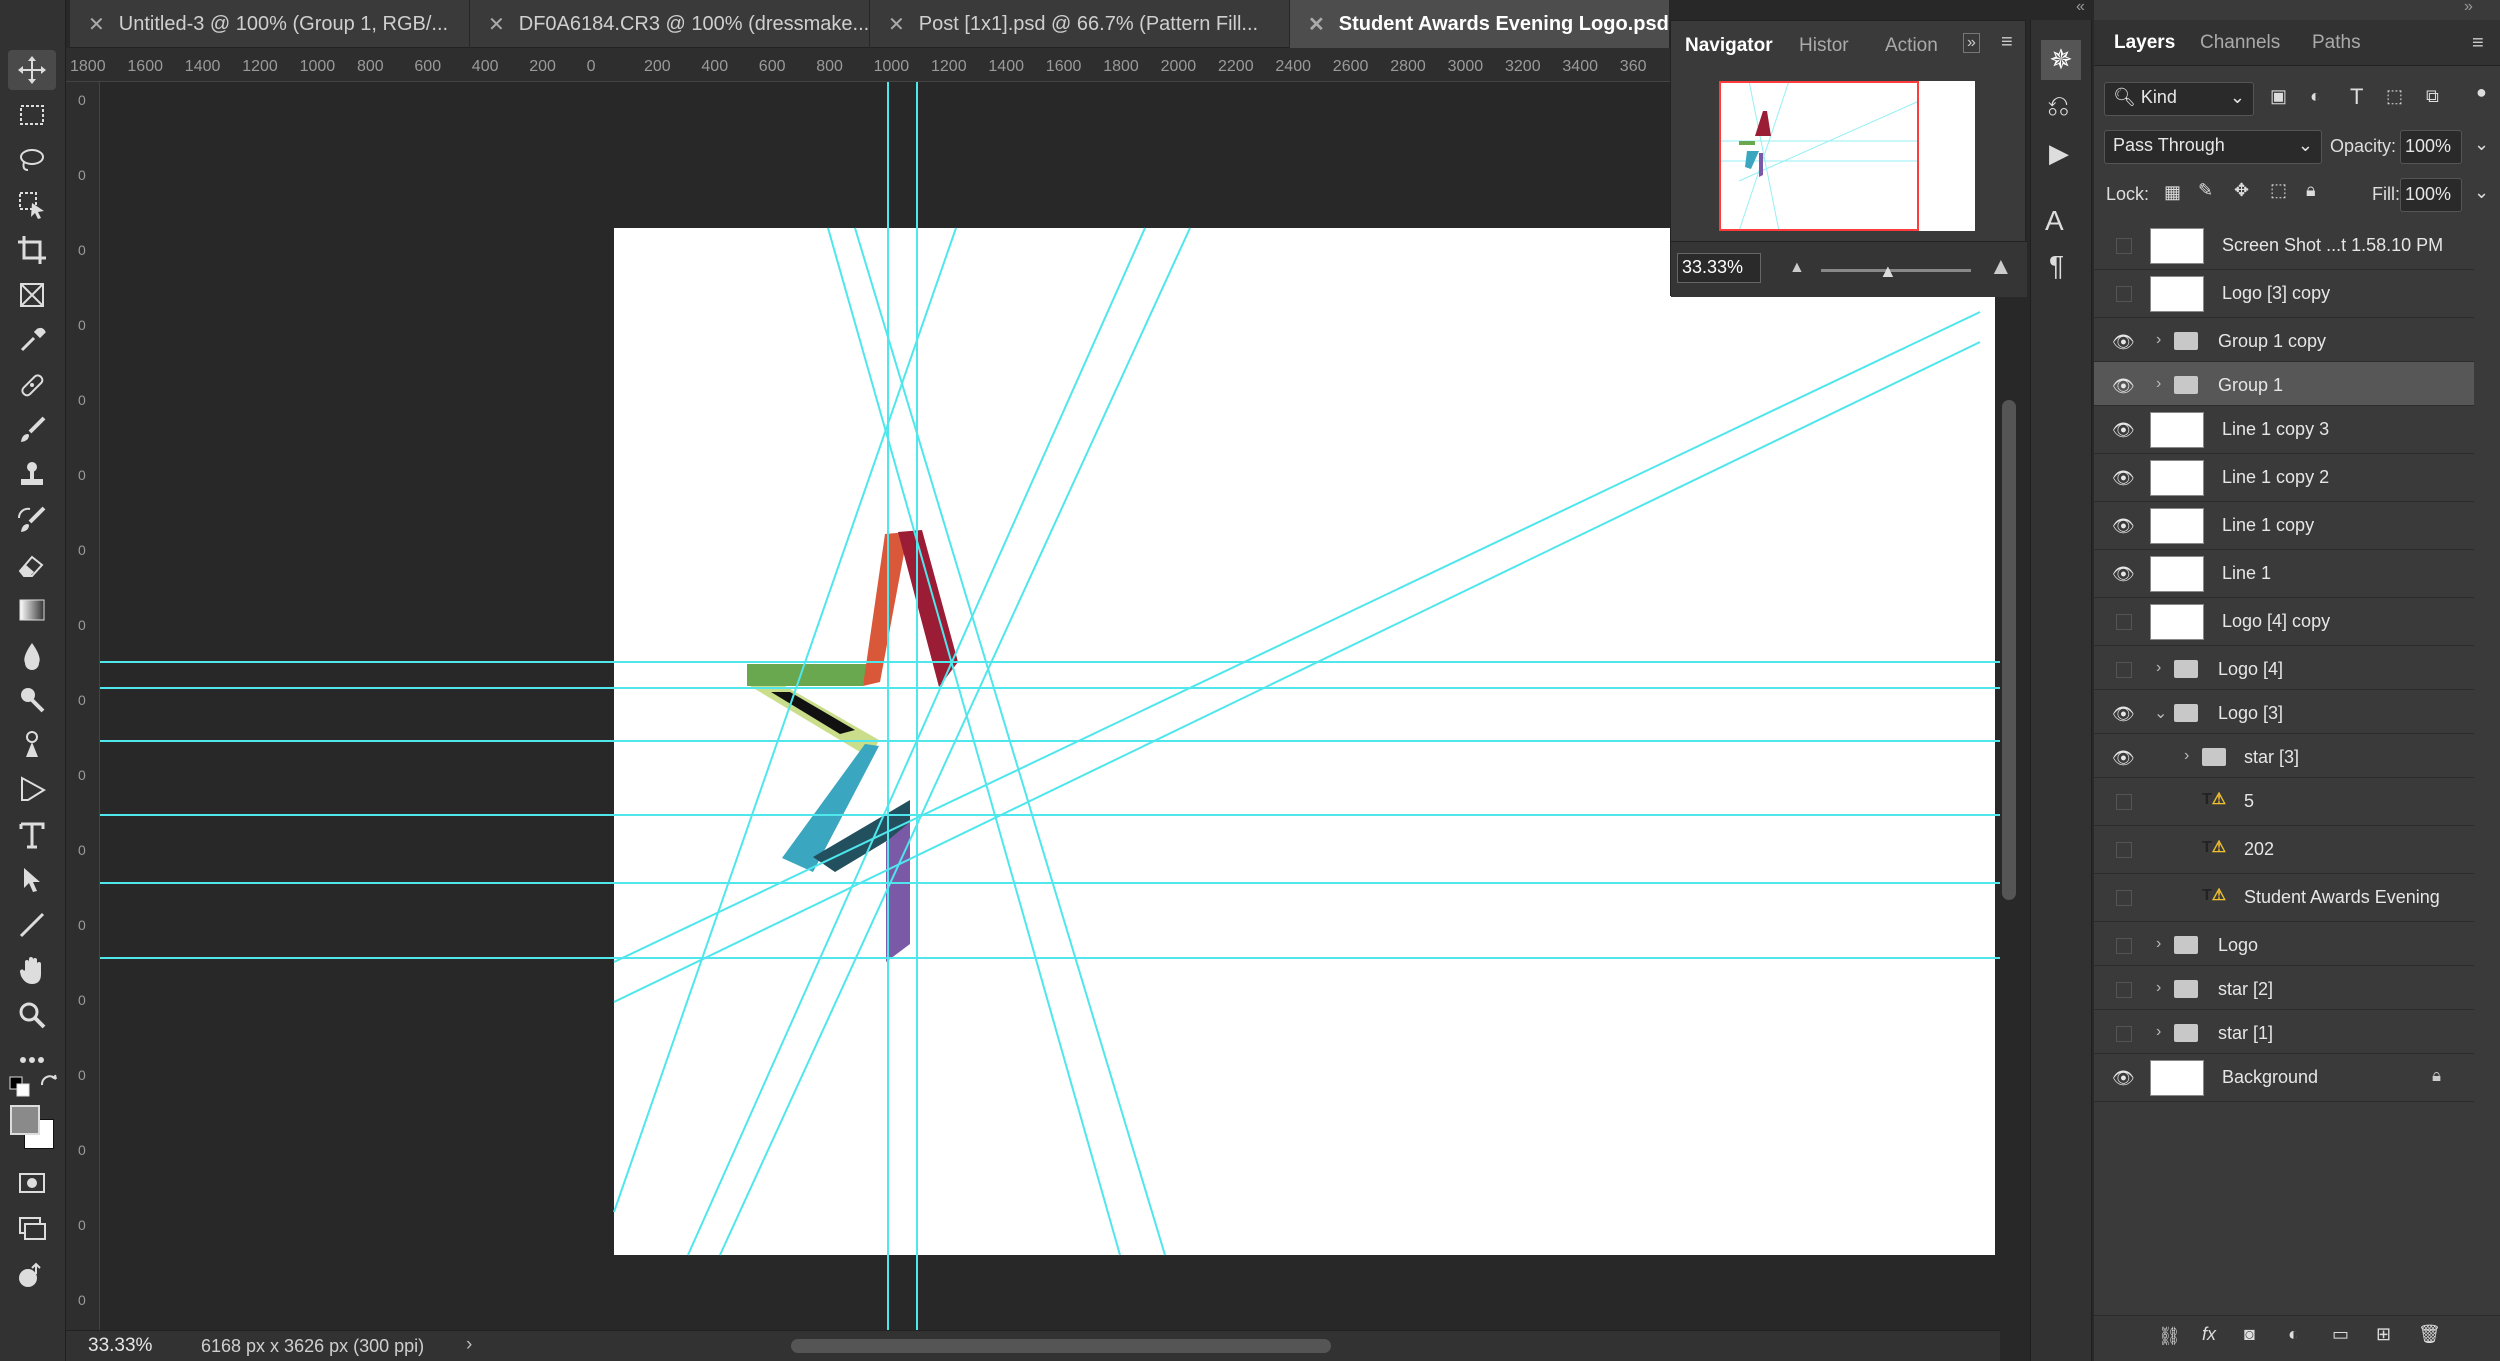 The image size is (2500, 1361). Describe the element at coordinates (2284, 850) in the screenshot. I see `layer-row: T⚠ 202` at that location.